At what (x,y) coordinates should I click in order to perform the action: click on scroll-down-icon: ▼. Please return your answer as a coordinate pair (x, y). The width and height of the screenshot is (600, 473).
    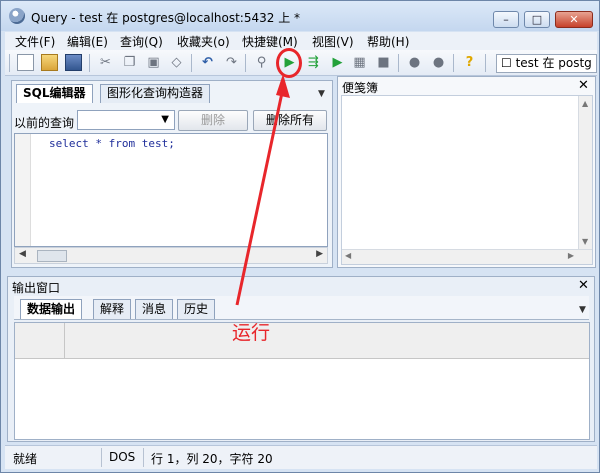
    Looking at the image, I should click on (585, 241).